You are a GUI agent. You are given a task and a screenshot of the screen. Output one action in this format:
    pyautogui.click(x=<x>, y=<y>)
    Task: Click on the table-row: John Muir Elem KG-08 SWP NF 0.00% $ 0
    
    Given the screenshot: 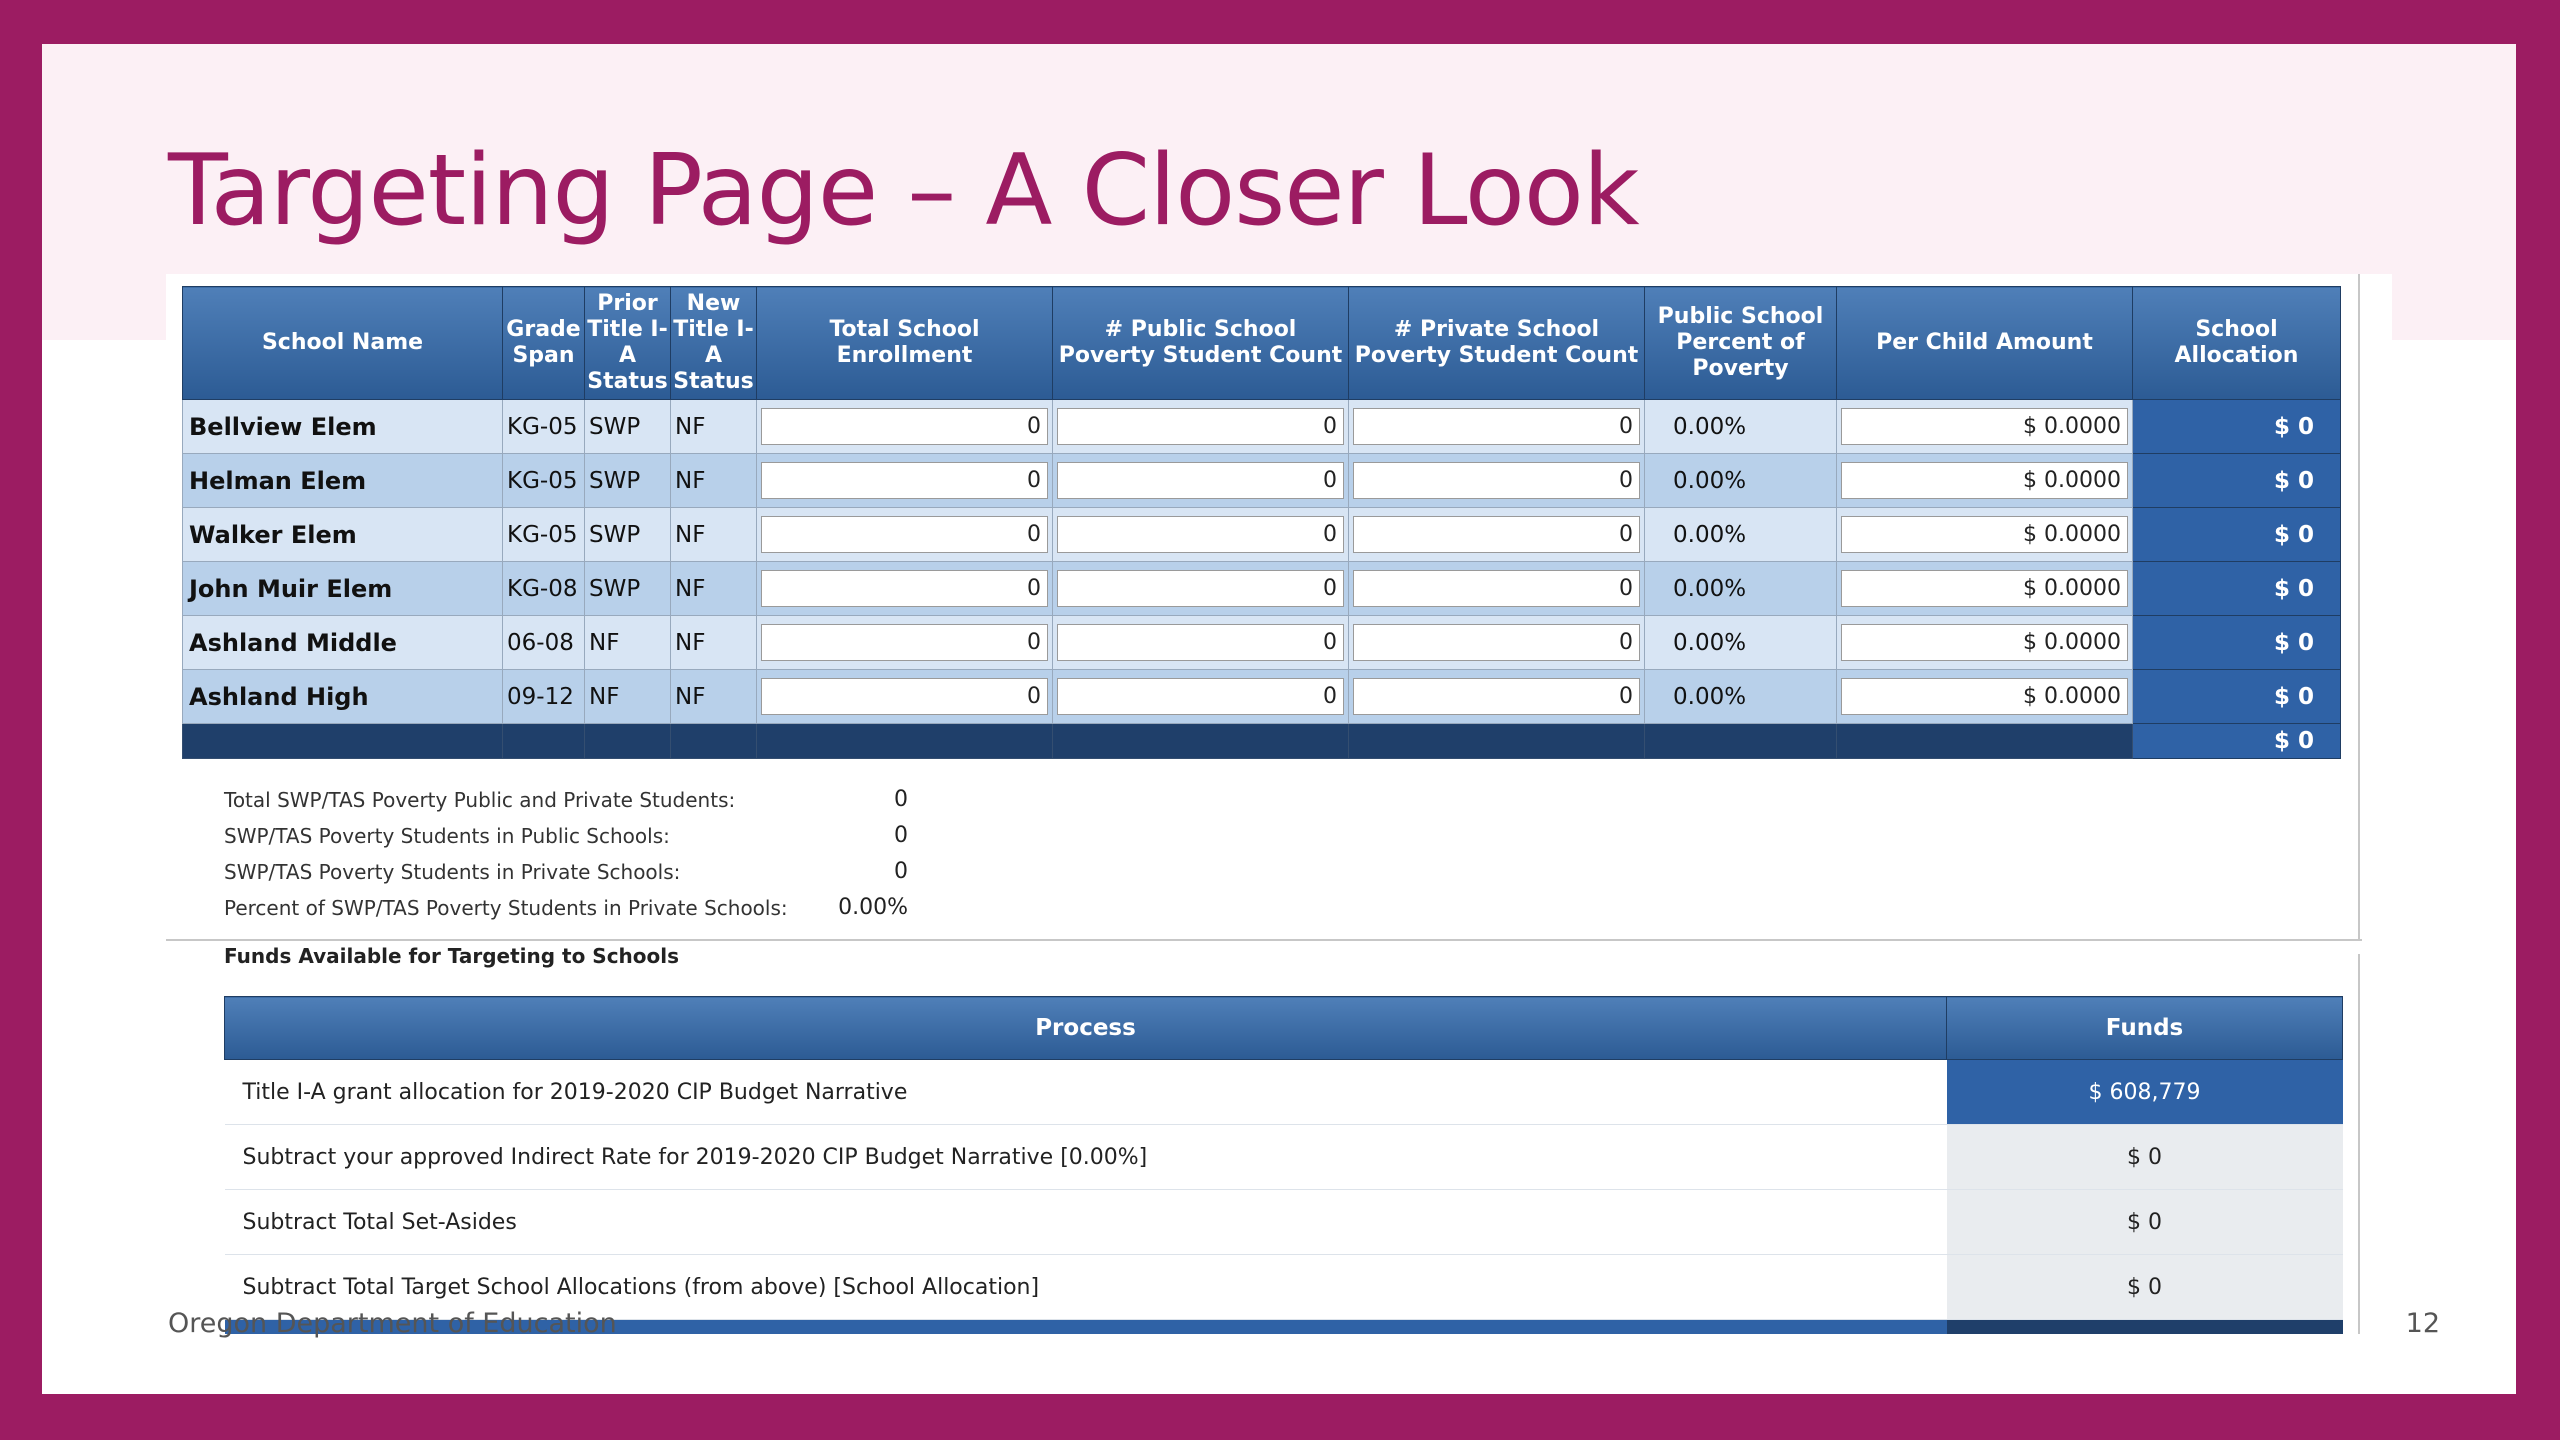 What is the action you would take?
    pyautogui.click(x=1261, y=588)
    